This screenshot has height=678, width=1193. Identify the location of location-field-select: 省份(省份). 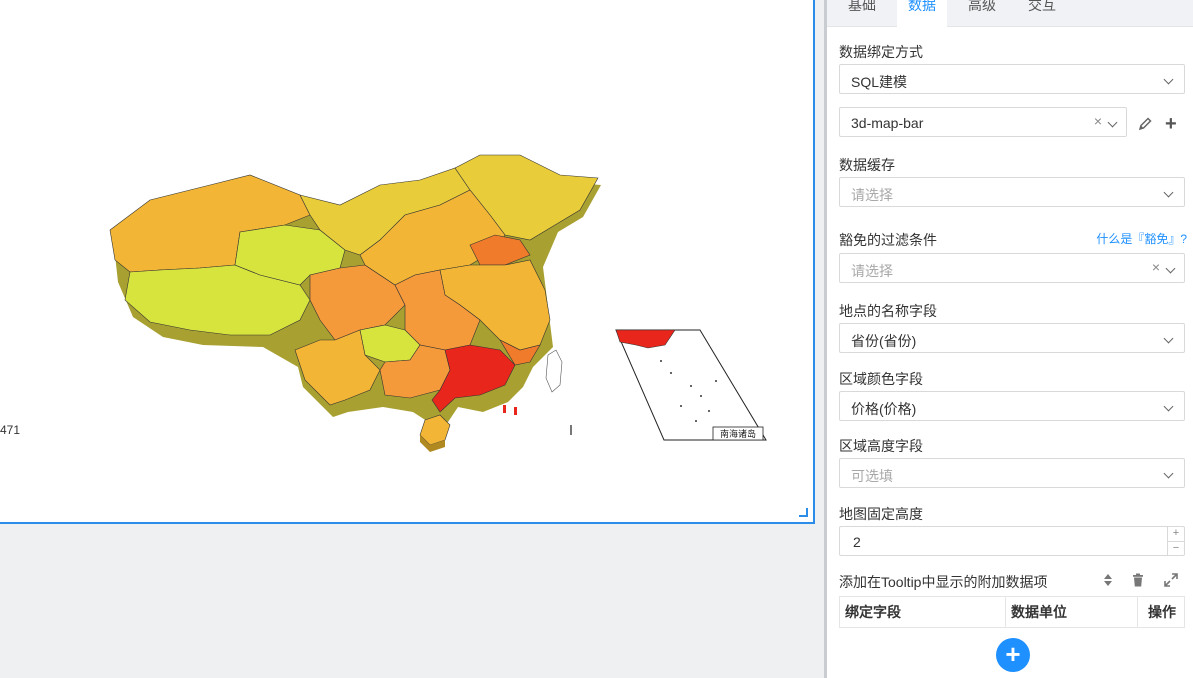
(1012, 338).